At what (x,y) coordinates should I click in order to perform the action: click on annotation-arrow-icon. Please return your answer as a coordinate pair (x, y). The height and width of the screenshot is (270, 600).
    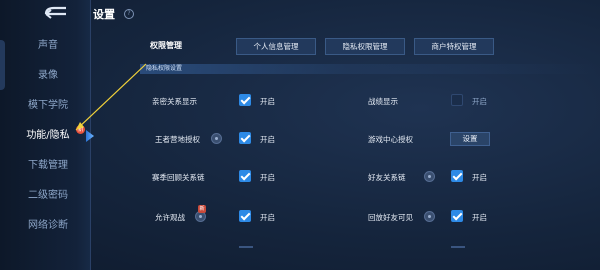
    Looking at the image, I should click on (111, 97).